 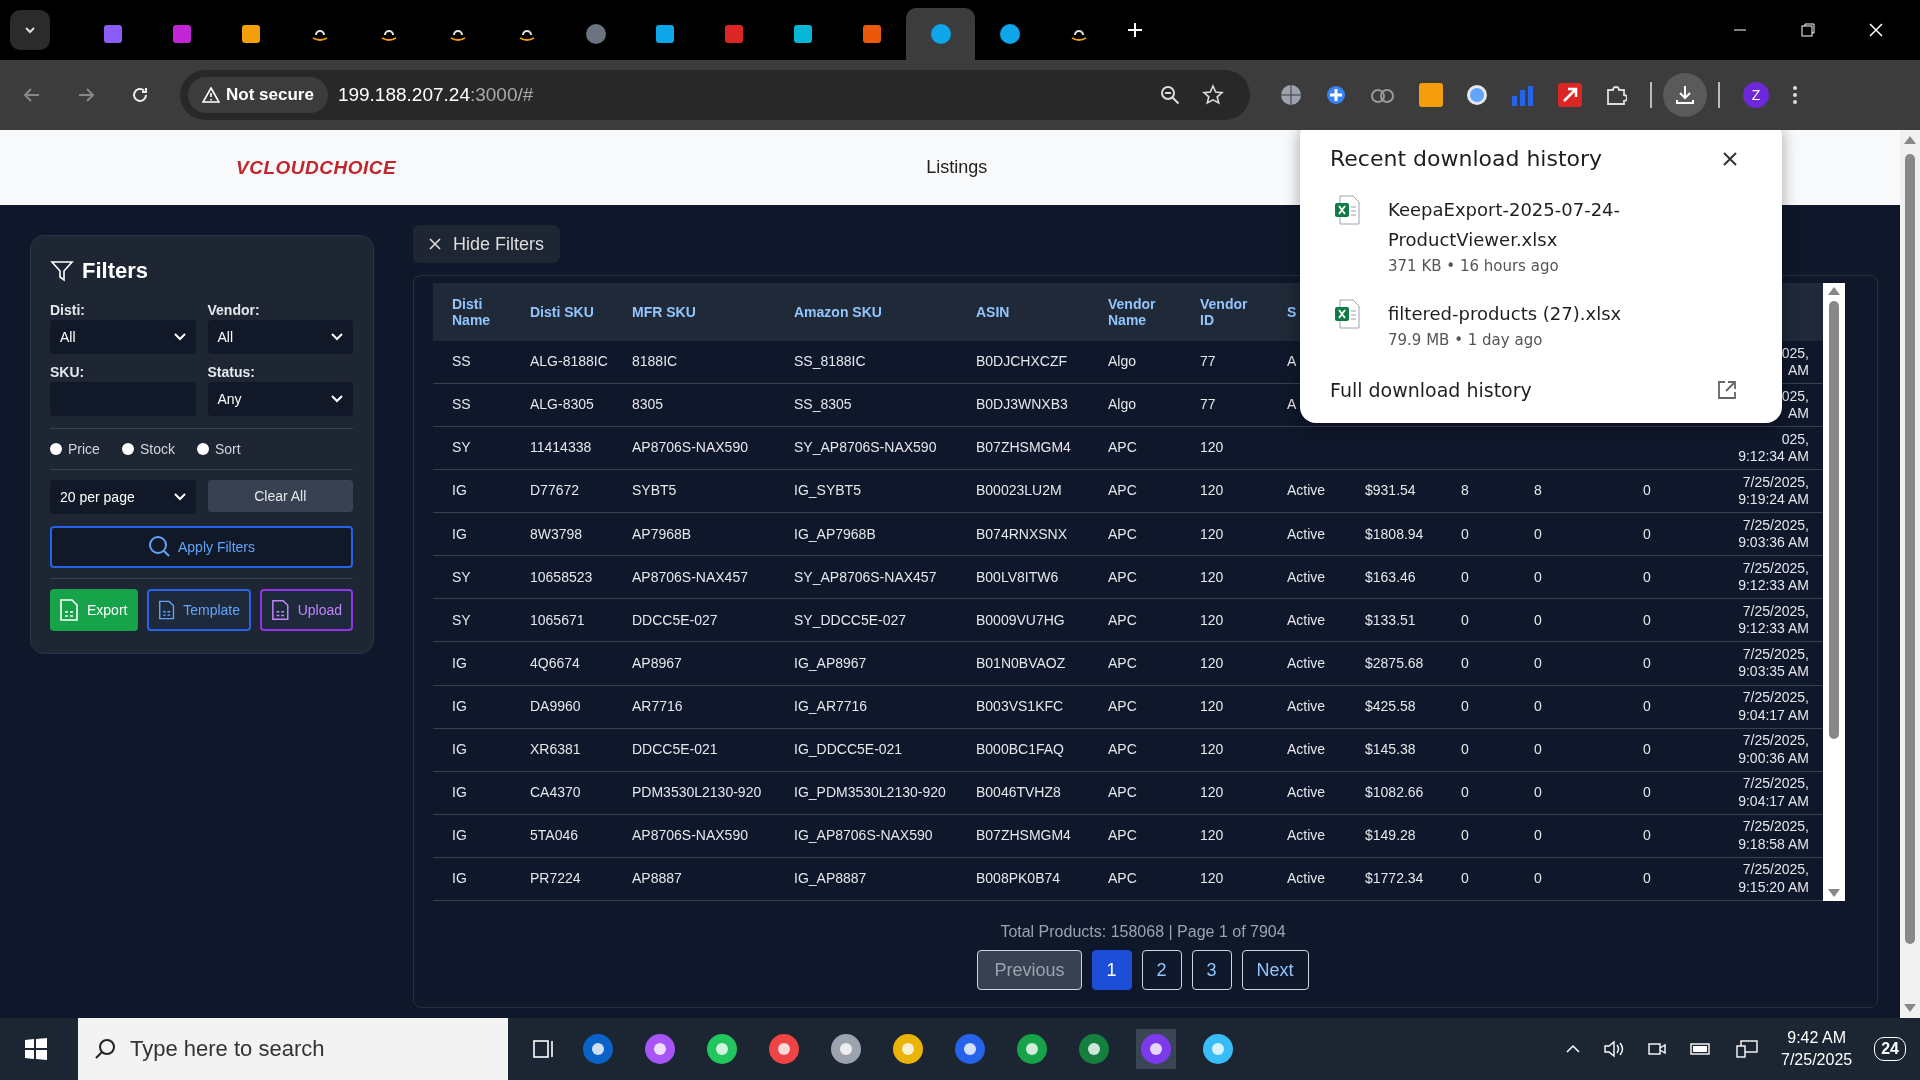 What do you see at coordinates (1394, 662) in the screenshot?
I see `table-cell: $2875.68` at bounding box center [1394, 662].